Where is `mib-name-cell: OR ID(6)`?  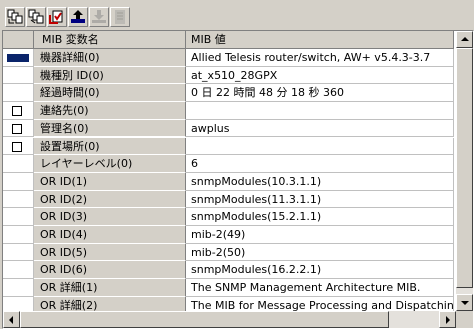
mib-name-cell: OR ID(6) is located at coordinates (110, 270).